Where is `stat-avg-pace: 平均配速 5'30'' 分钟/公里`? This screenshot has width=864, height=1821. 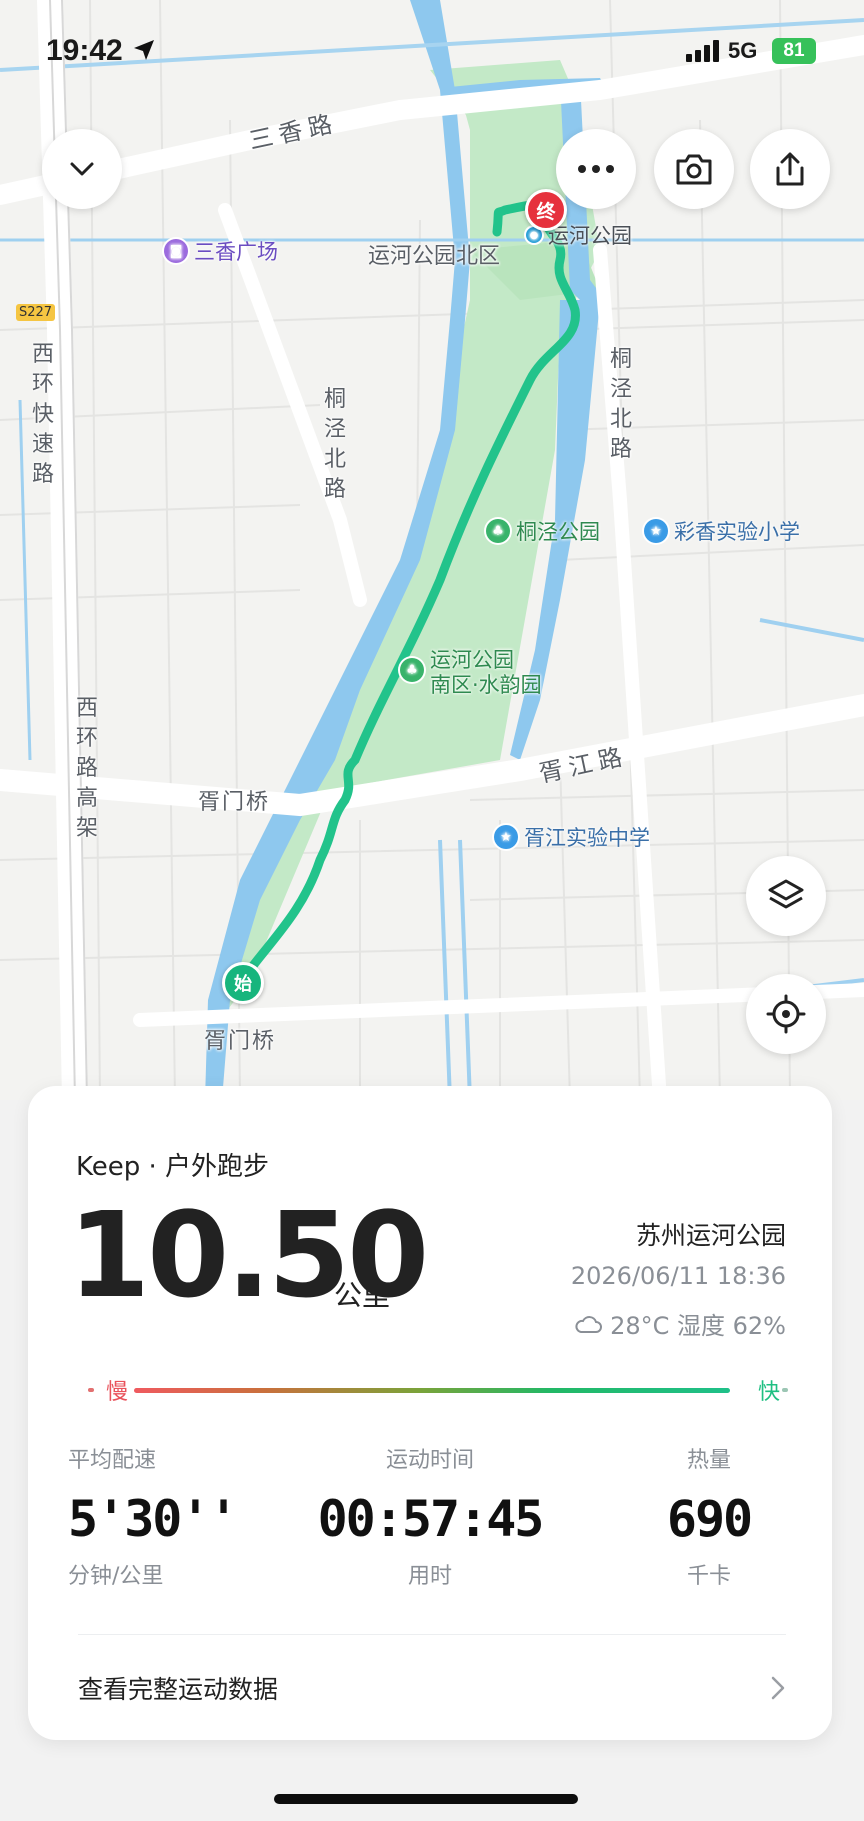 stat-avg-pace: 平均配速 5'30'' 分钟/公里 is located at coordinates (153, 1516).